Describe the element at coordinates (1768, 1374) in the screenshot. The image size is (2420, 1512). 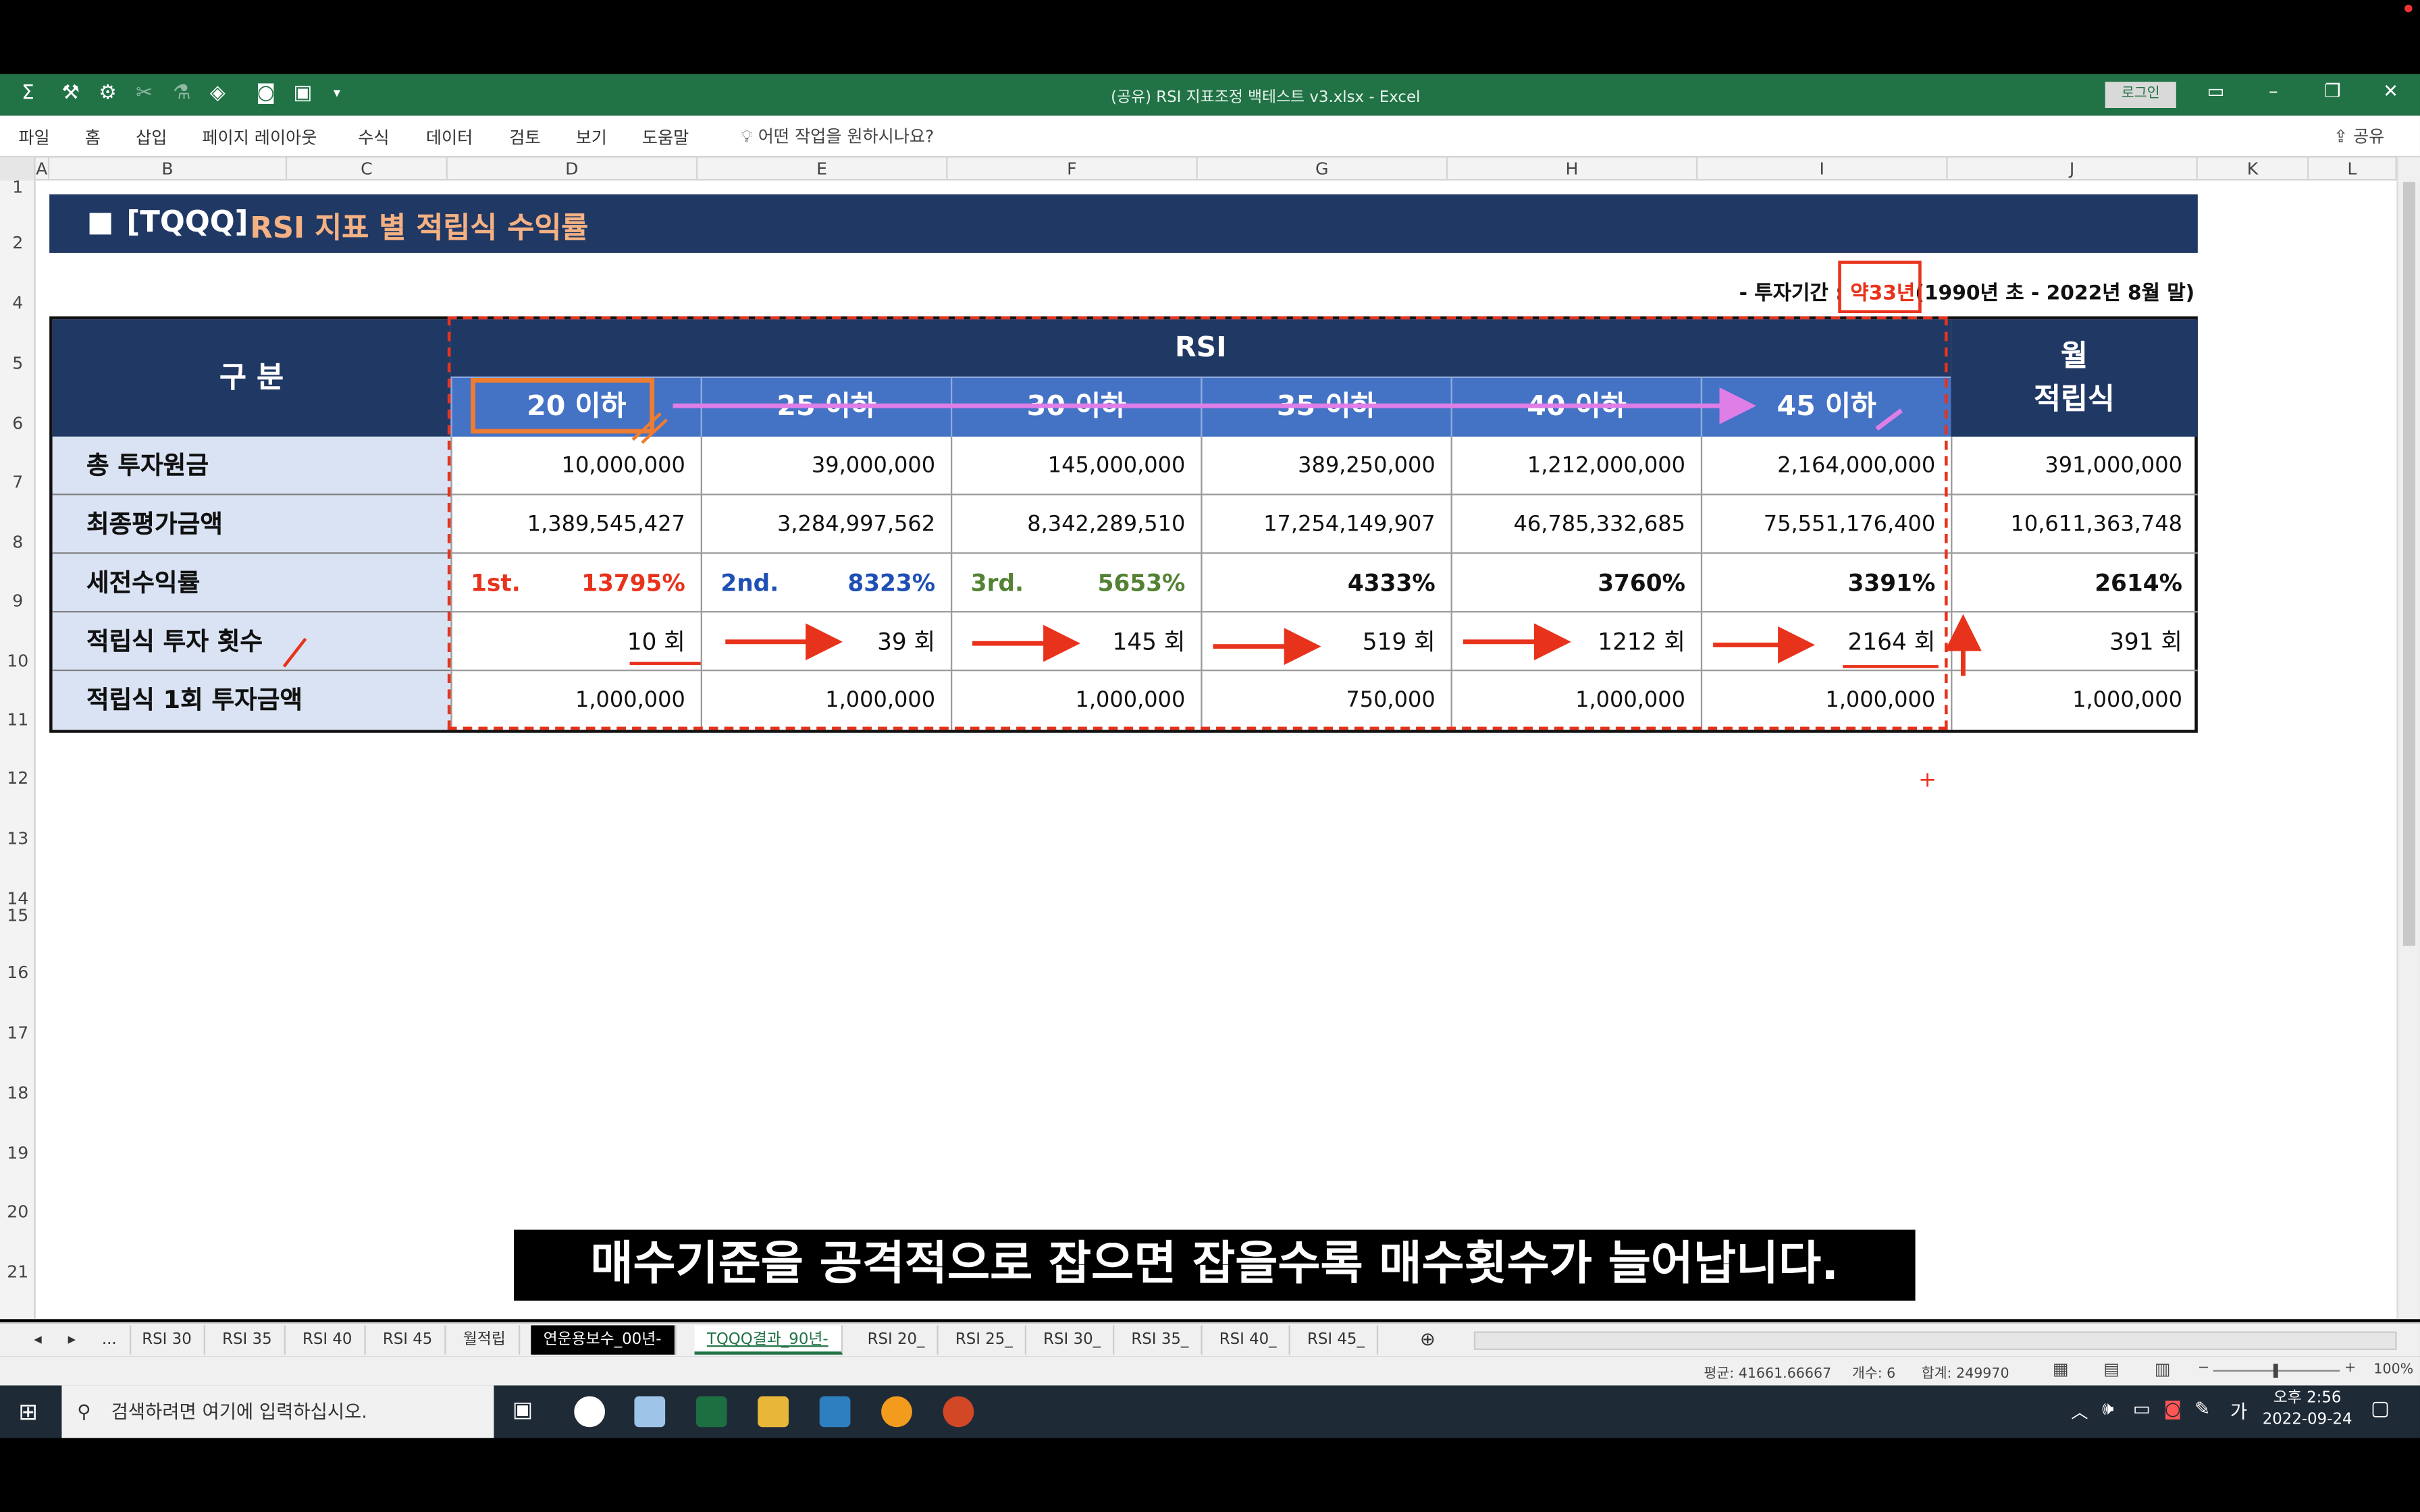
I see `status-average: 평균: 41661.66667` at that location.